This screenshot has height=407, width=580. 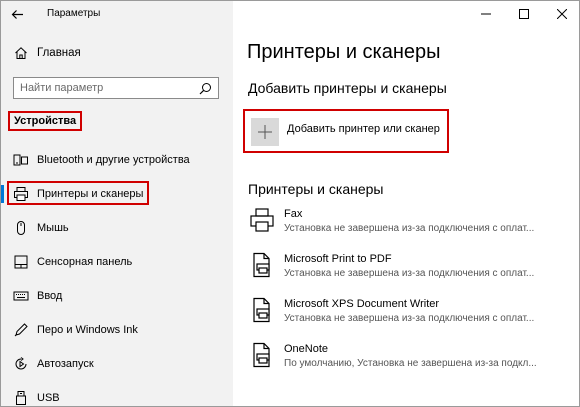 I want to click on caption-buttons, so click(x=523, y=14).